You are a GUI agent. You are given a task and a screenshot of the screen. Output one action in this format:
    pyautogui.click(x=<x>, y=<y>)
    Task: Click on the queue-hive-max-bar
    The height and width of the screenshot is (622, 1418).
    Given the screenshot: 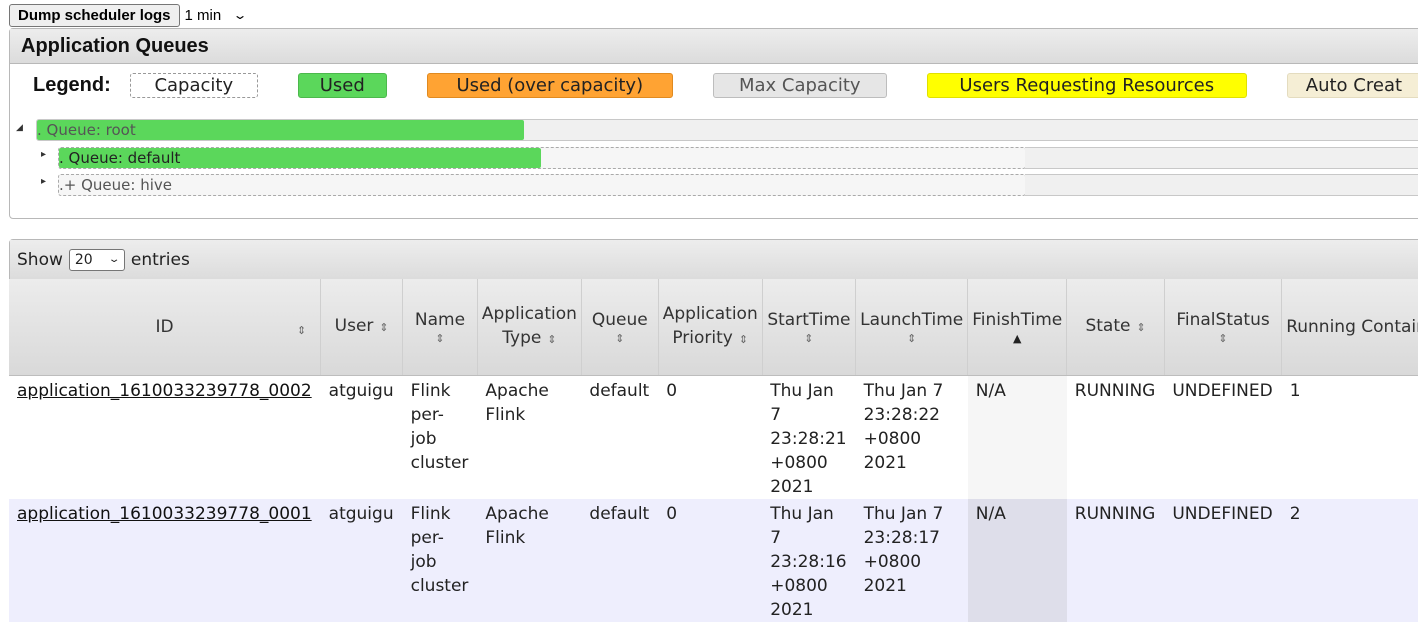 What is the action you would take?
    pyautogui.click(x=1221, y=185)
    